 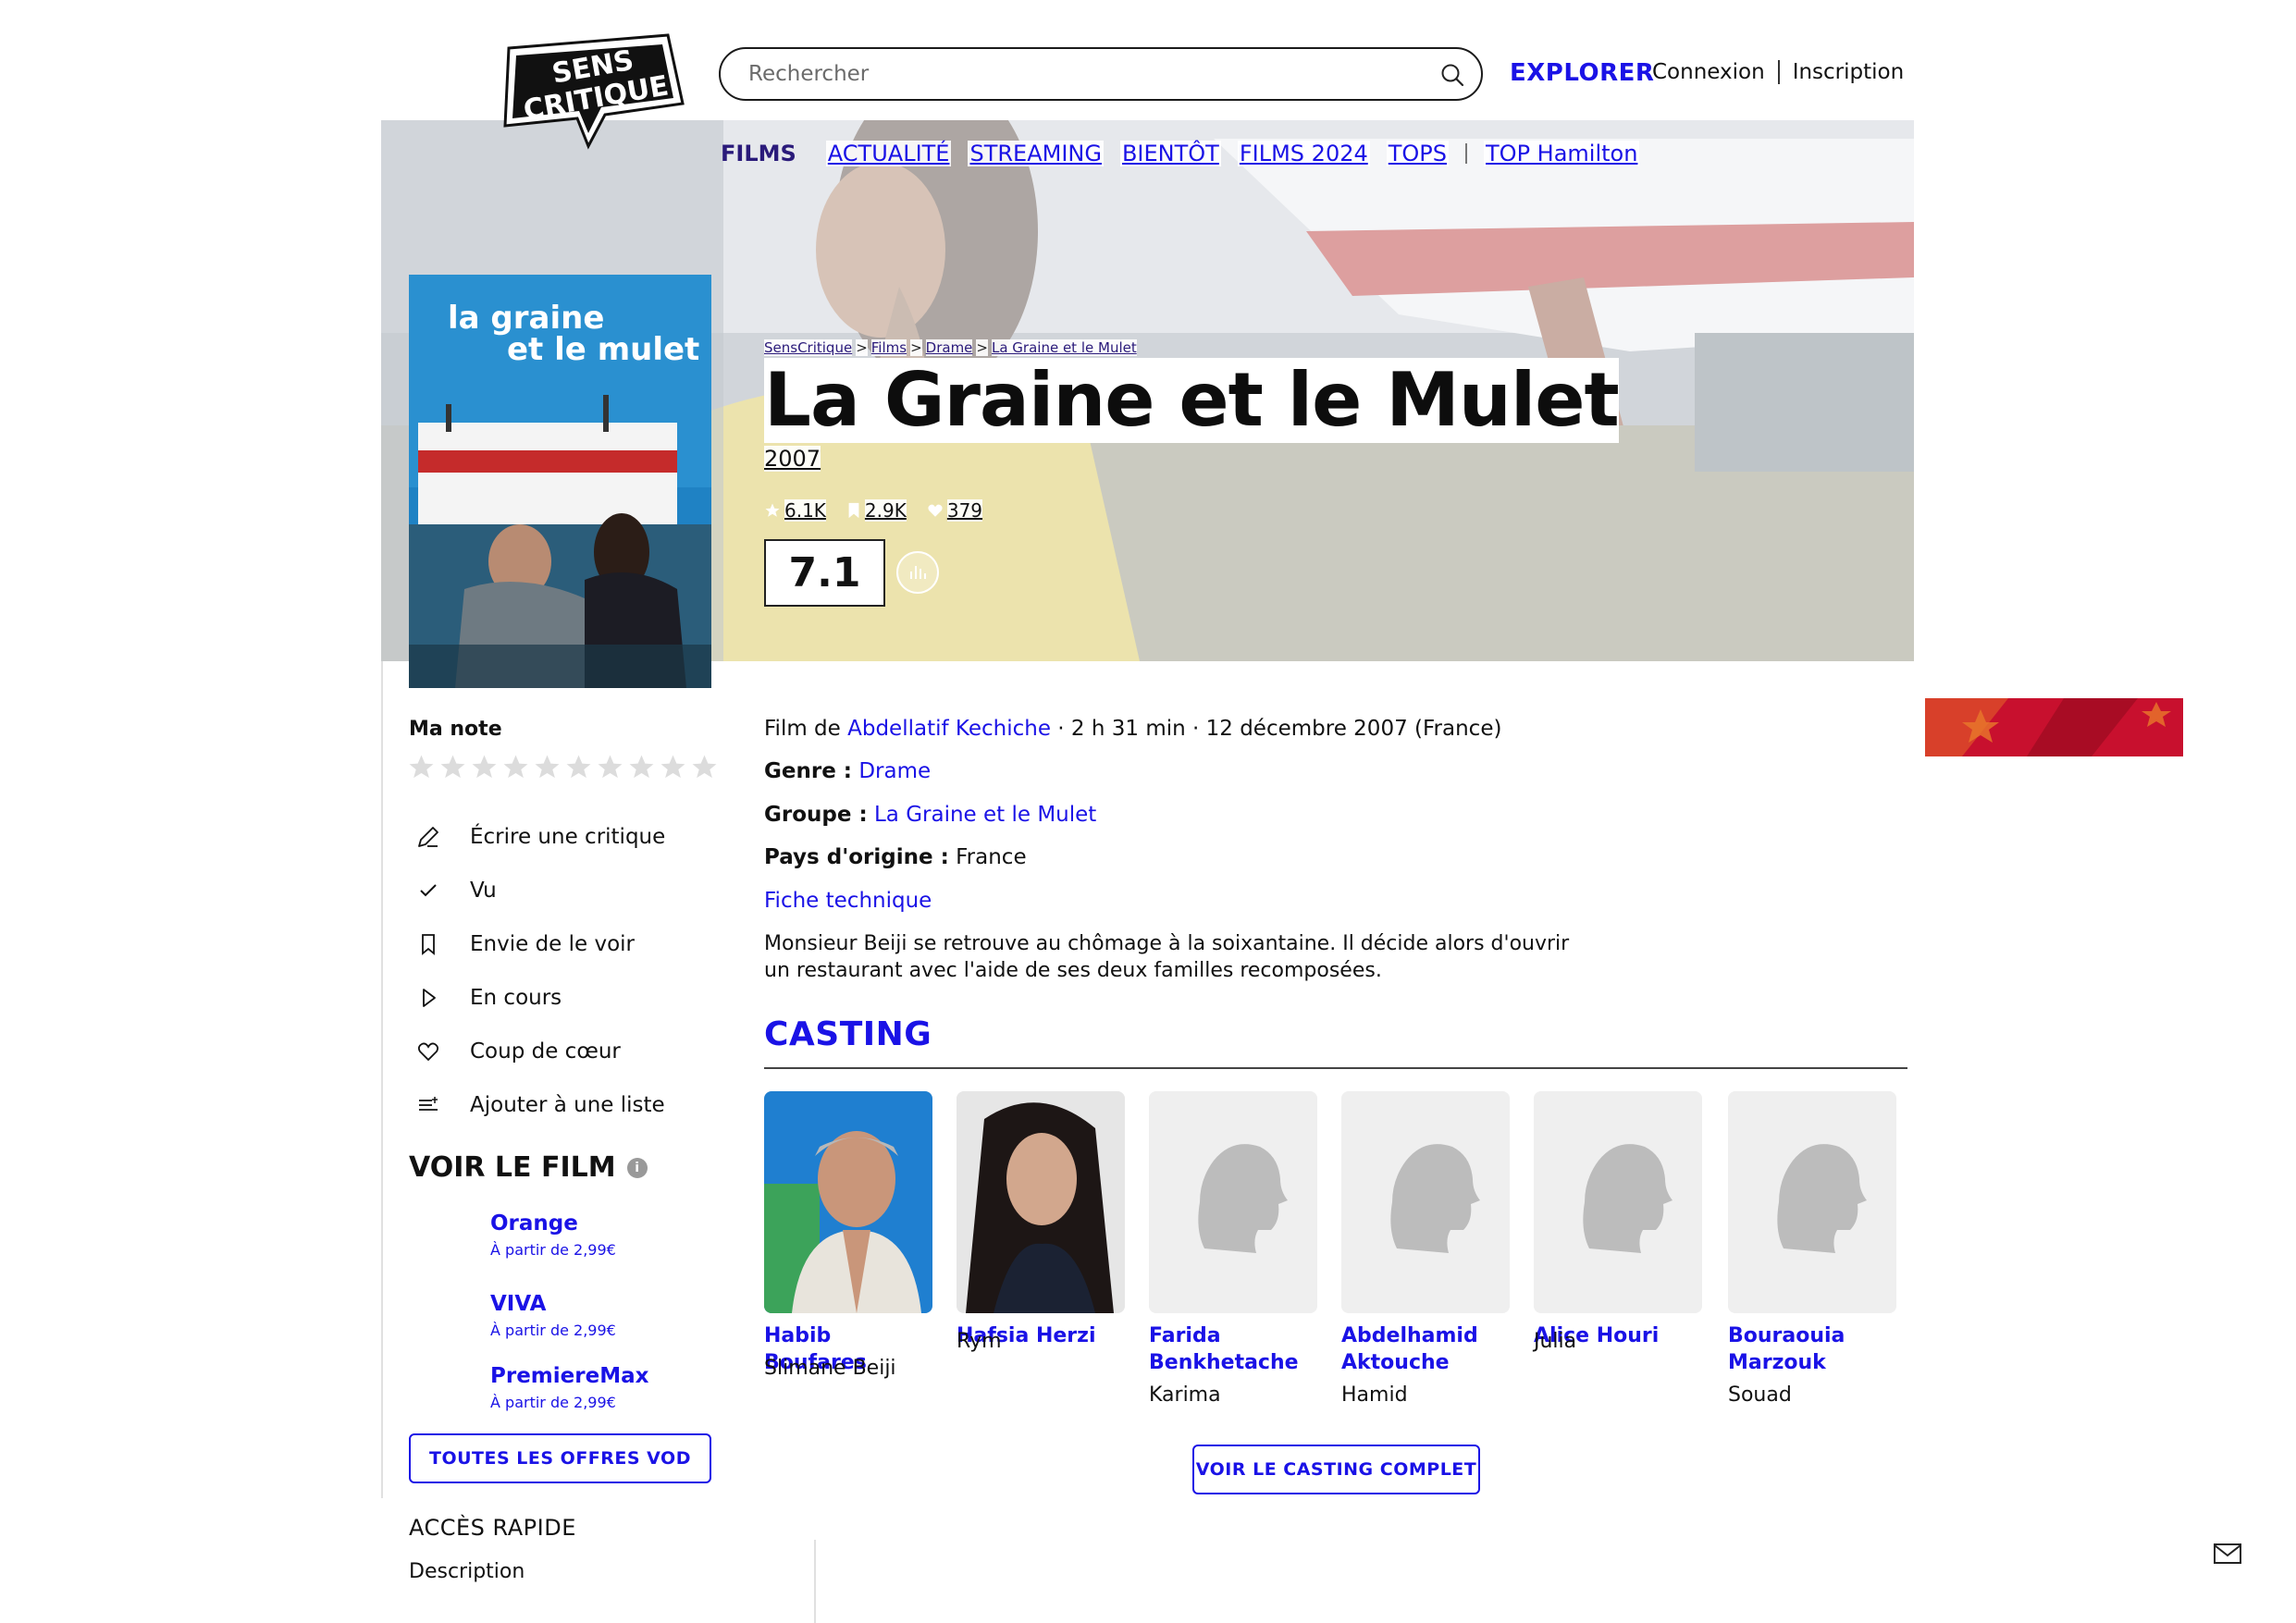 What do you see at coordinates (467, 1571) in the screenshot?
I see `quick-access-description: Description` at bounding box center [467, 1571].